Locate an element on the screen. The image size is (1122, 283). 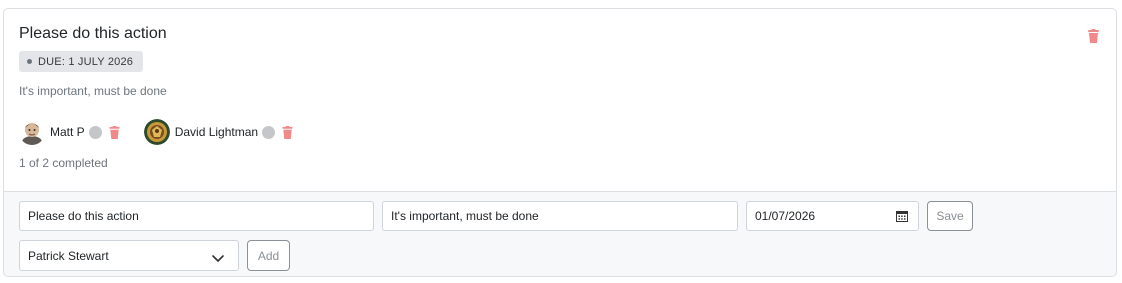
assignee-item: David Lightman is located at coordinates (218, 132).